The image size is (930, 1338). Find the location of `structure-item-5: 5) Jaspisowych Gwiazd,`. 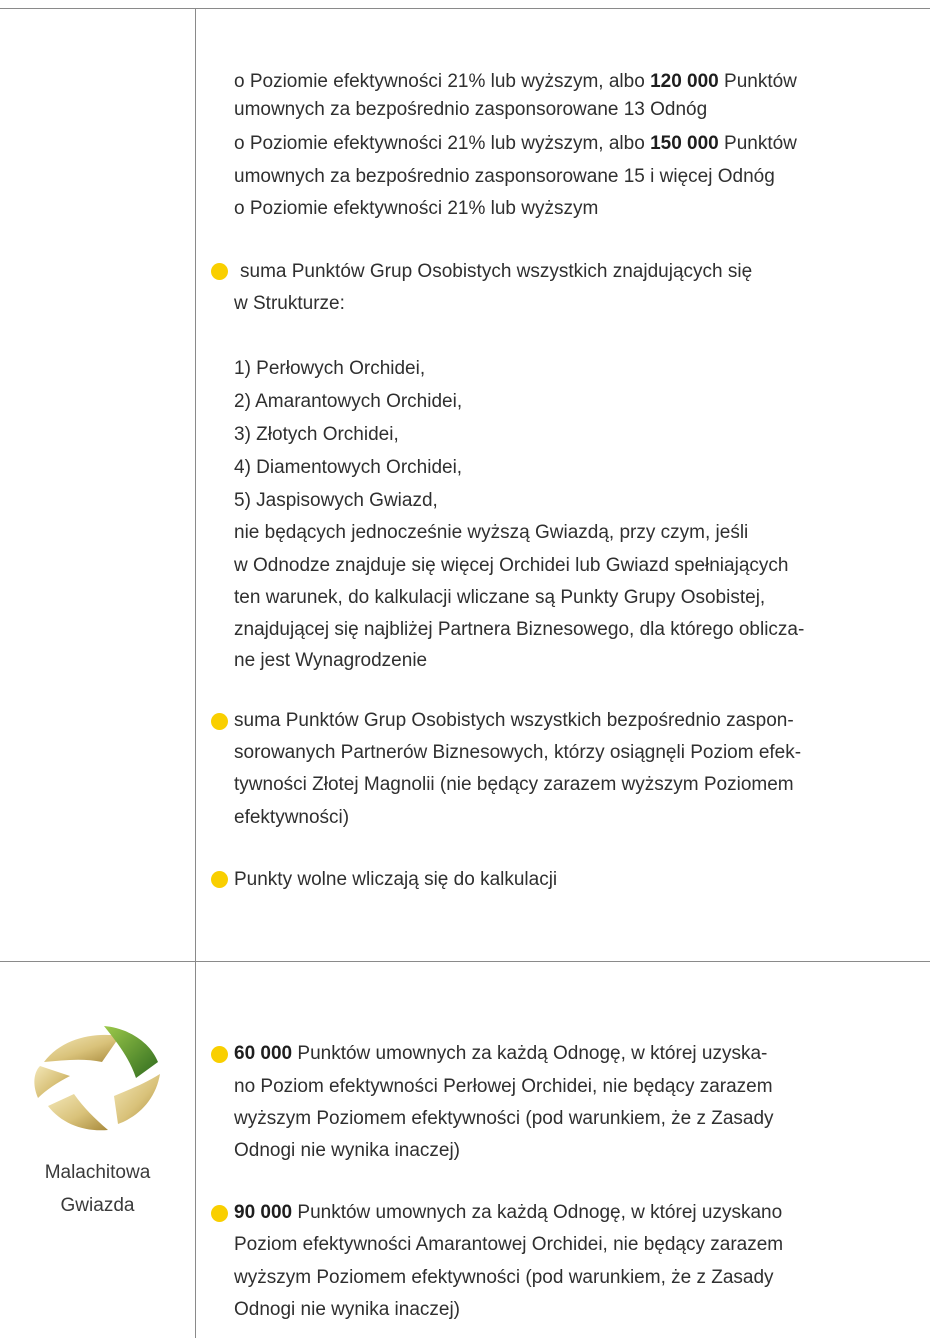

structure-item-5: 5) Jaspisowych Gwiazd, is located at coordinates (336, 500).